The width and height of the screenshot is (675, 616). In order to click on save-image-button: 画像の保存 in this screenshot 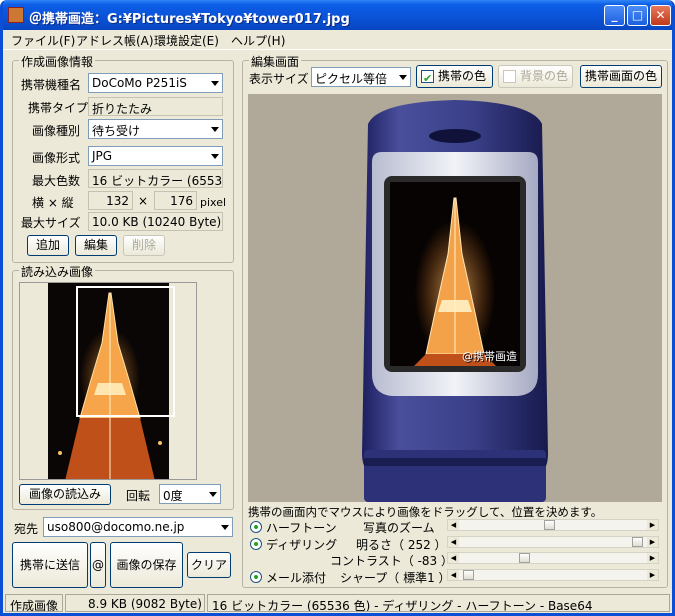, I will do `click(146, 565)`.